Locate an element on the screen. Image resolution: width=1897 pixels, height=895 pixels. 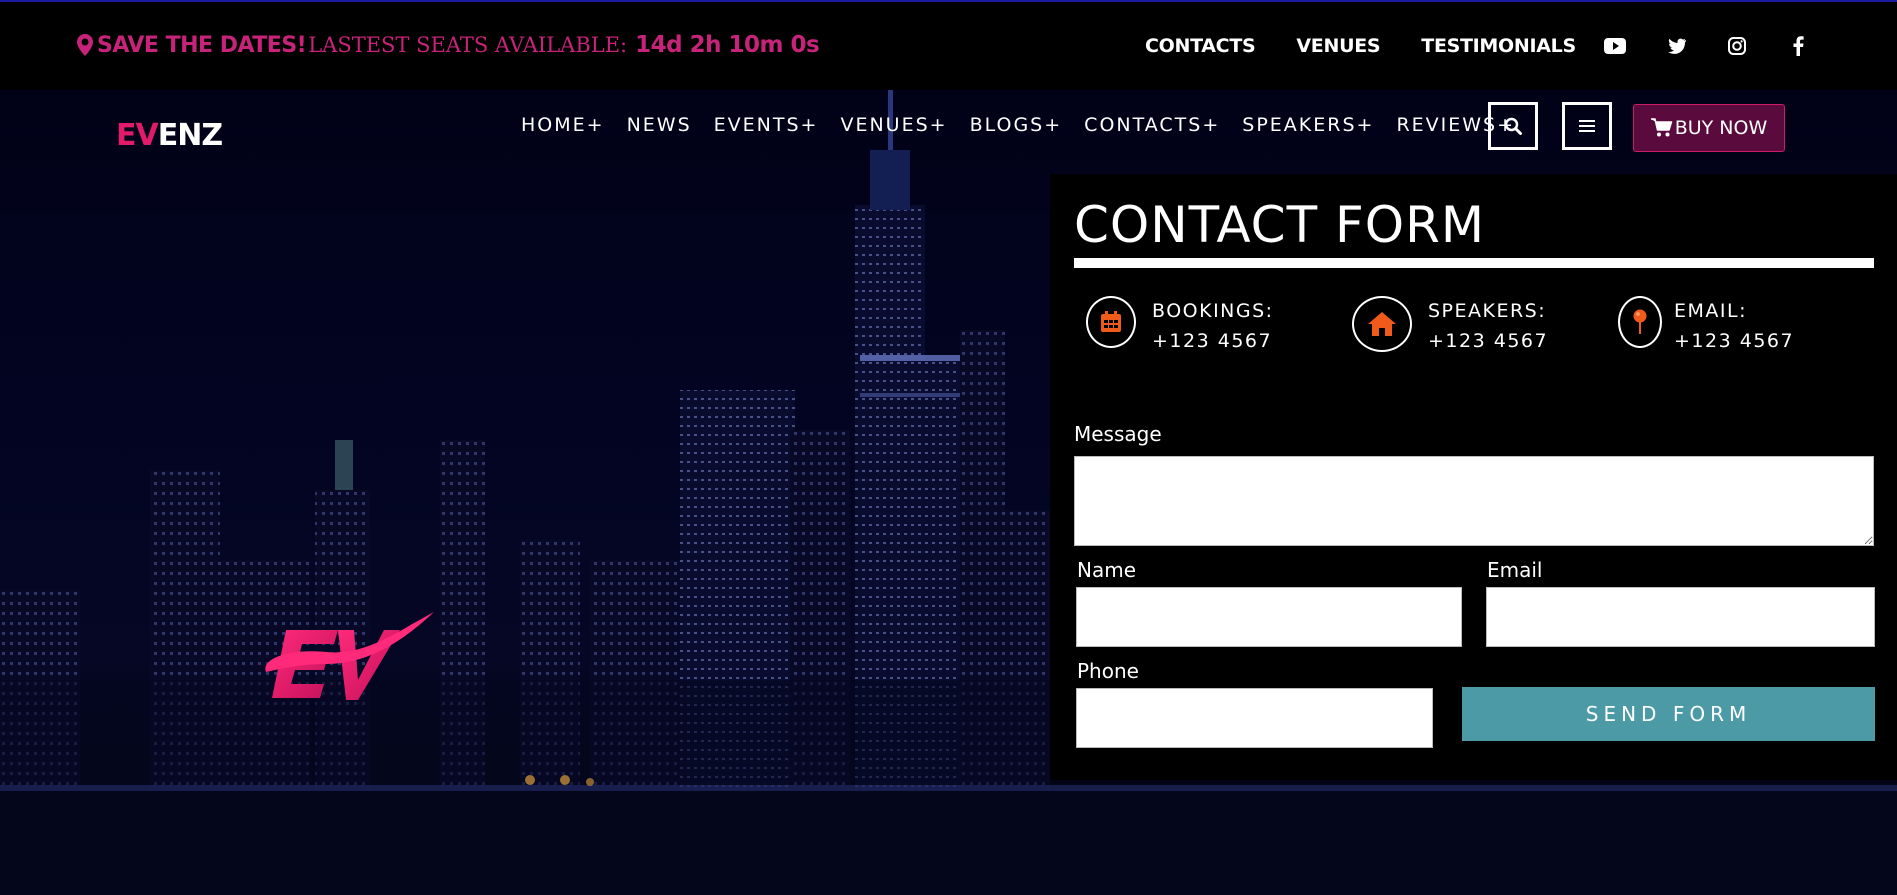
name-label: Name is located at coordinates (1107, 570).